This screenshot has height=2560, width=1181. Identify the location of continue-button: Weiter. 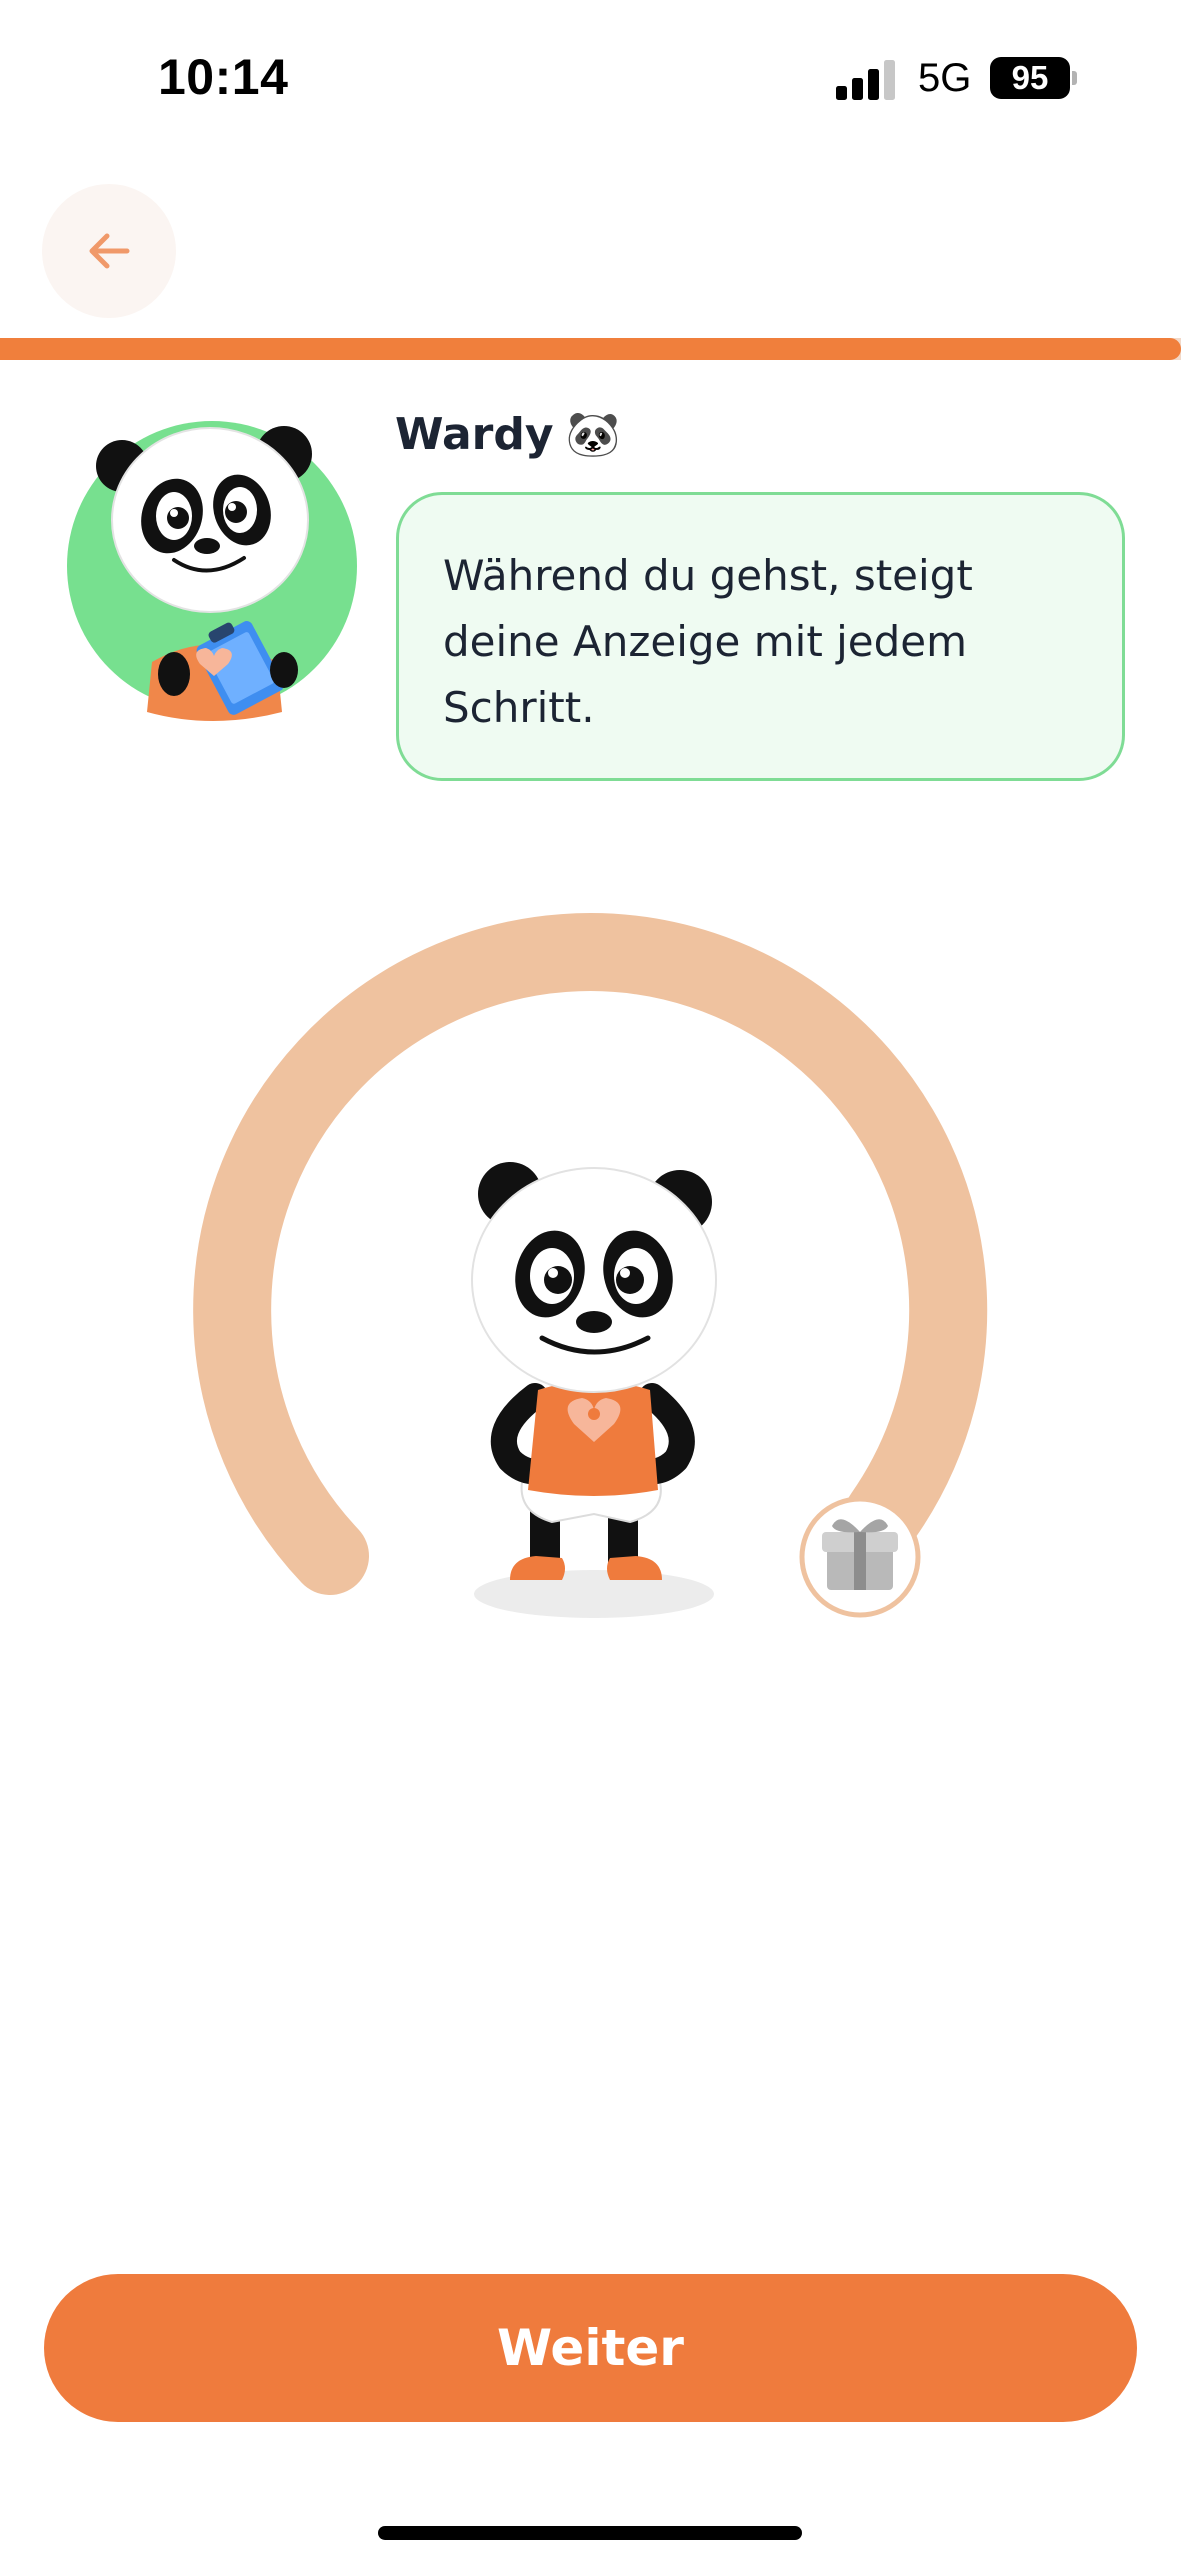
(590, 2348).